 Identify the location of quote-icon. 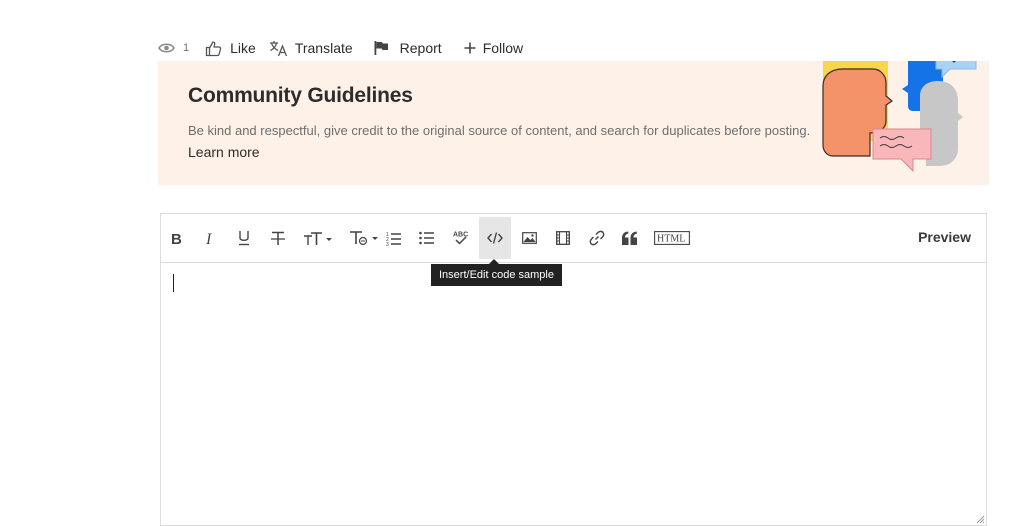
(629, 238).